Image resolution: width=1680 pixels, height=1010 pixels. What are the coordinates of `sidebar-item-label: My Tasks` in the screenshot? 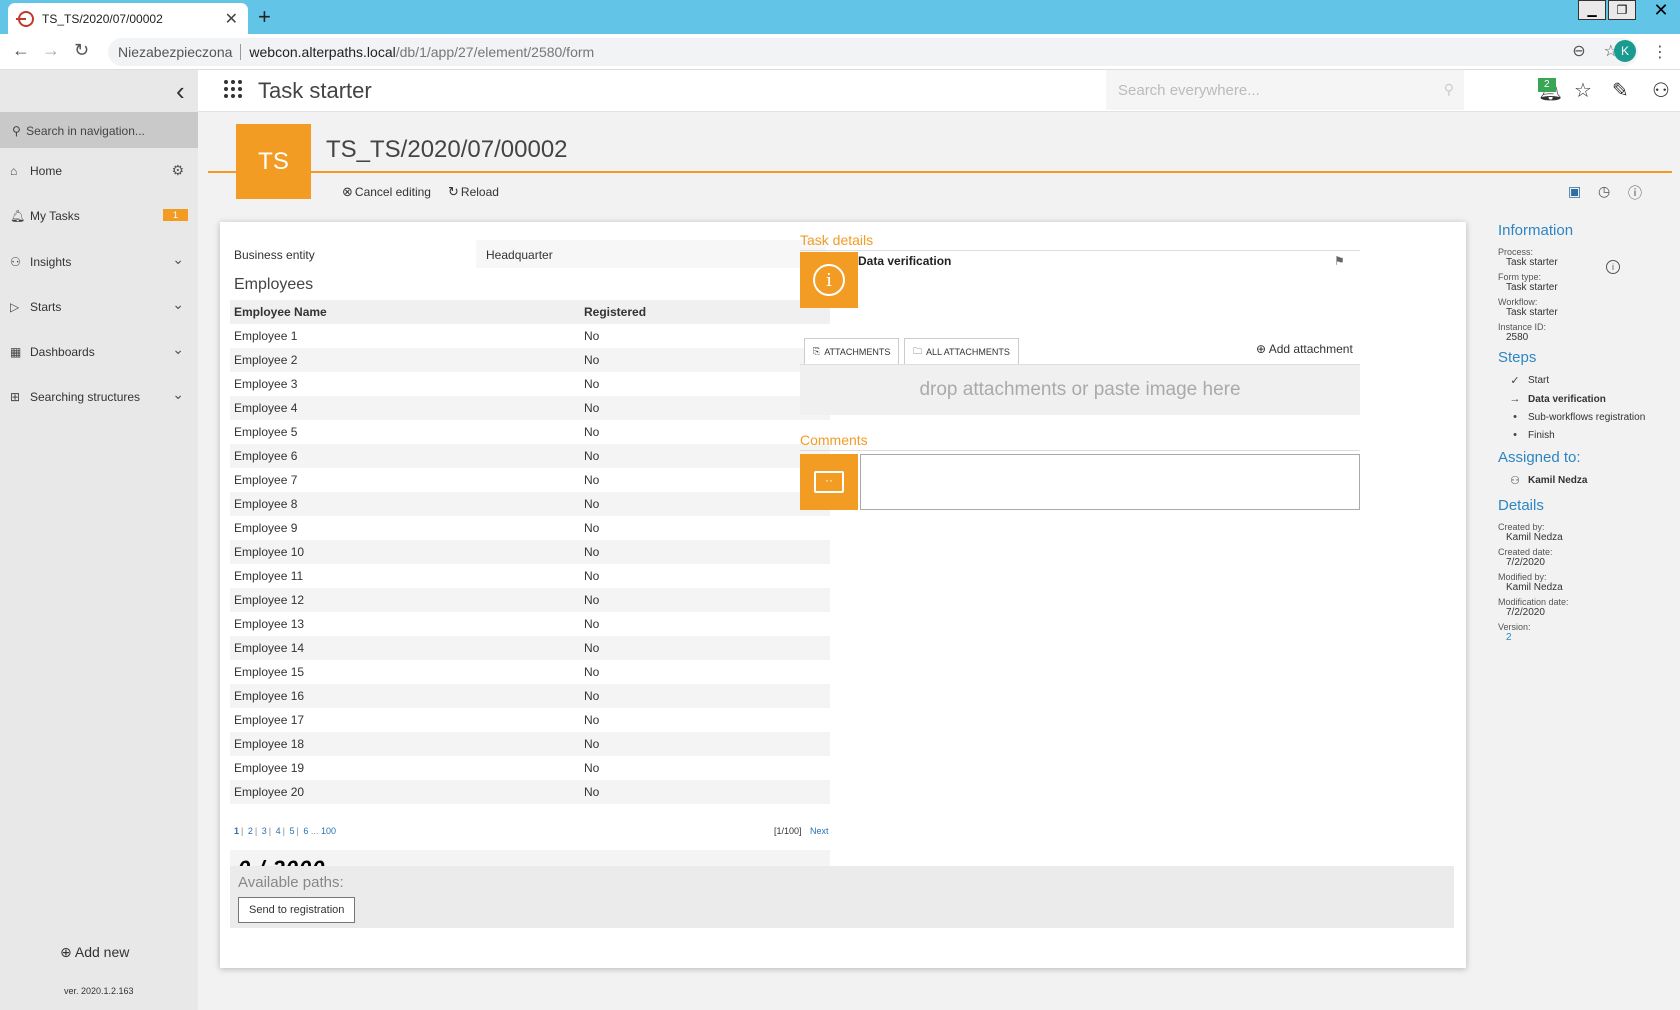 It's located at (55, 216).